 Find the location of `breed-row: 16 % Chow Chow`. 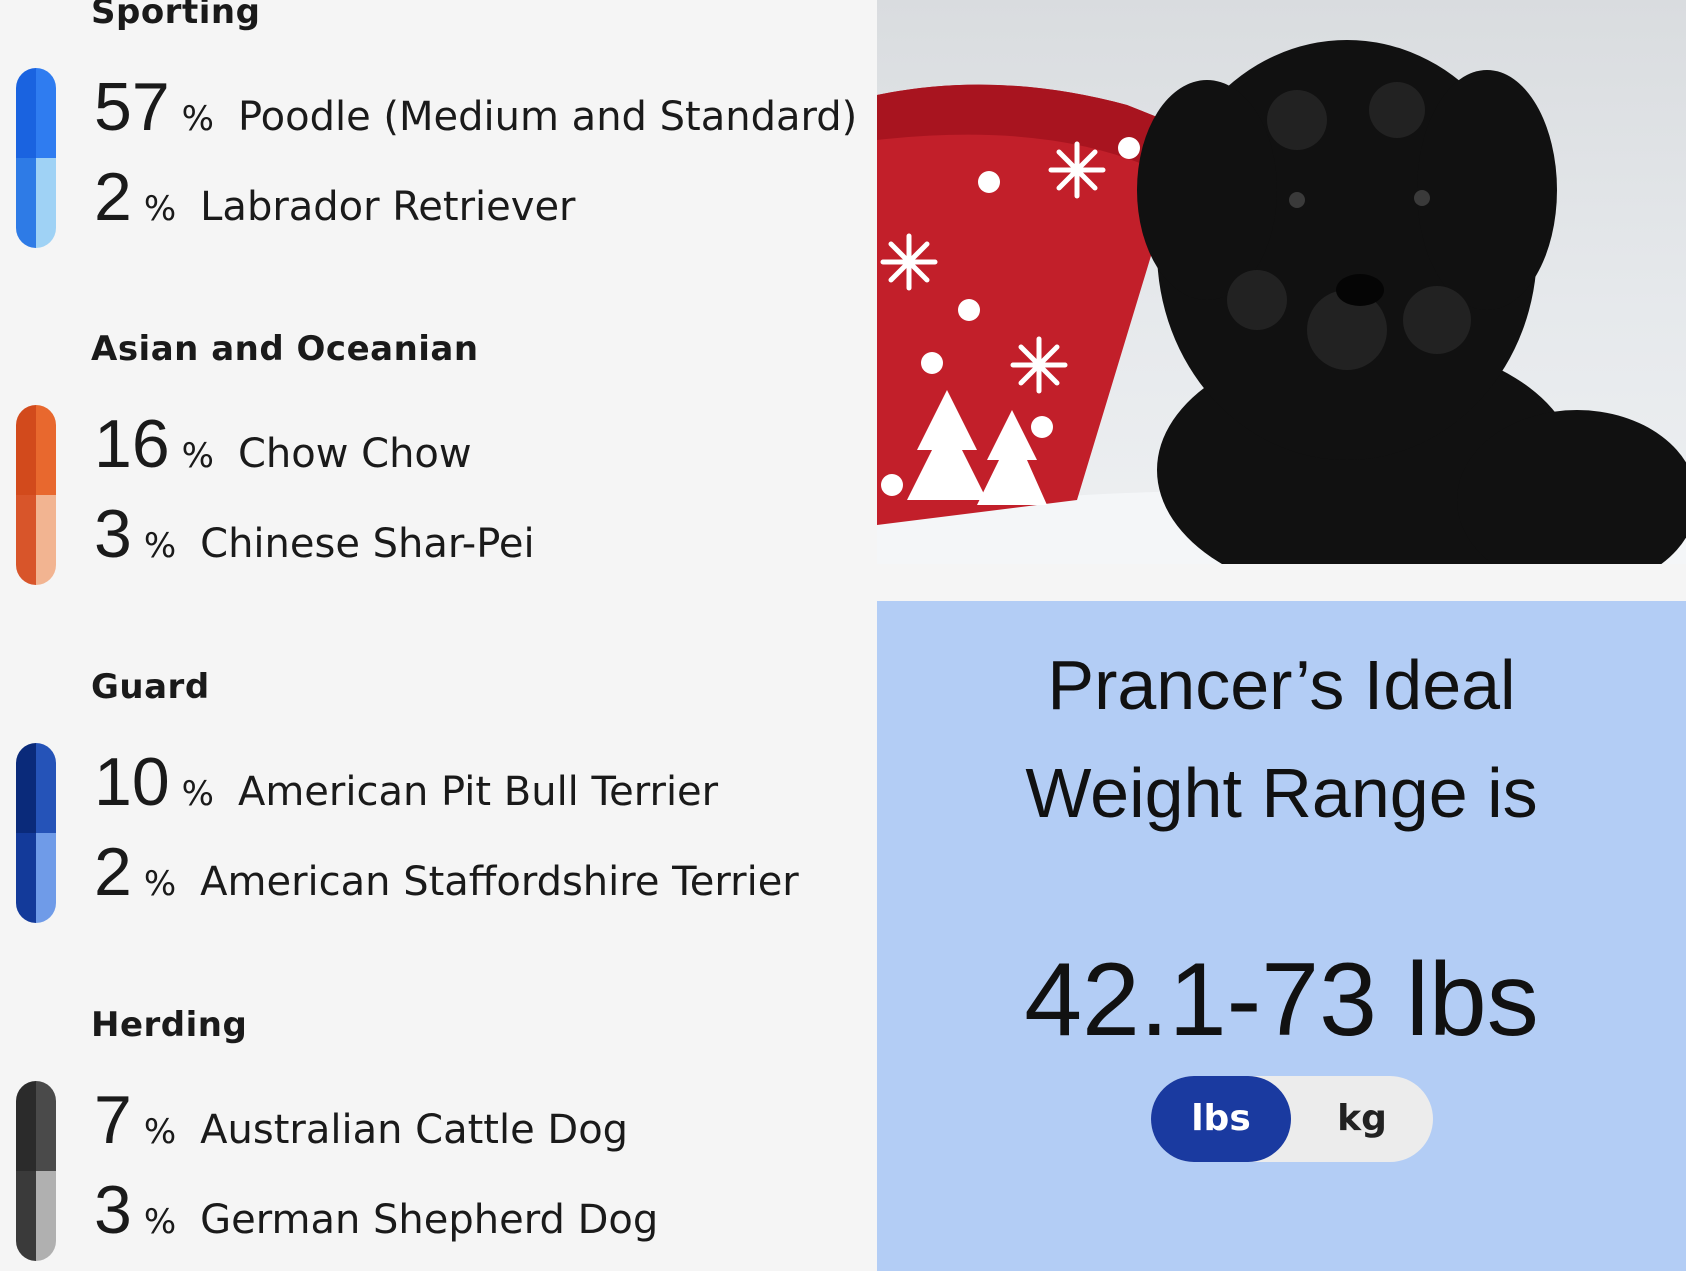

breed-row: 16 % Chow Chow is located at coordinates (283, 450).